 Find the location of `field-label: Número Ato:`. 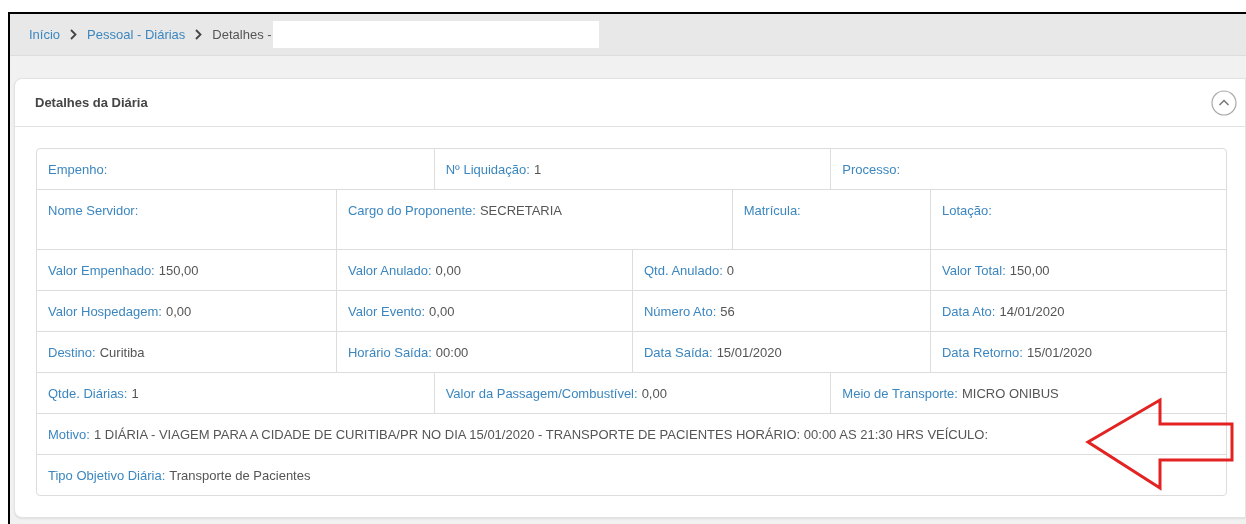

field-label: Número Ato: is located at coordinates (680, 311).